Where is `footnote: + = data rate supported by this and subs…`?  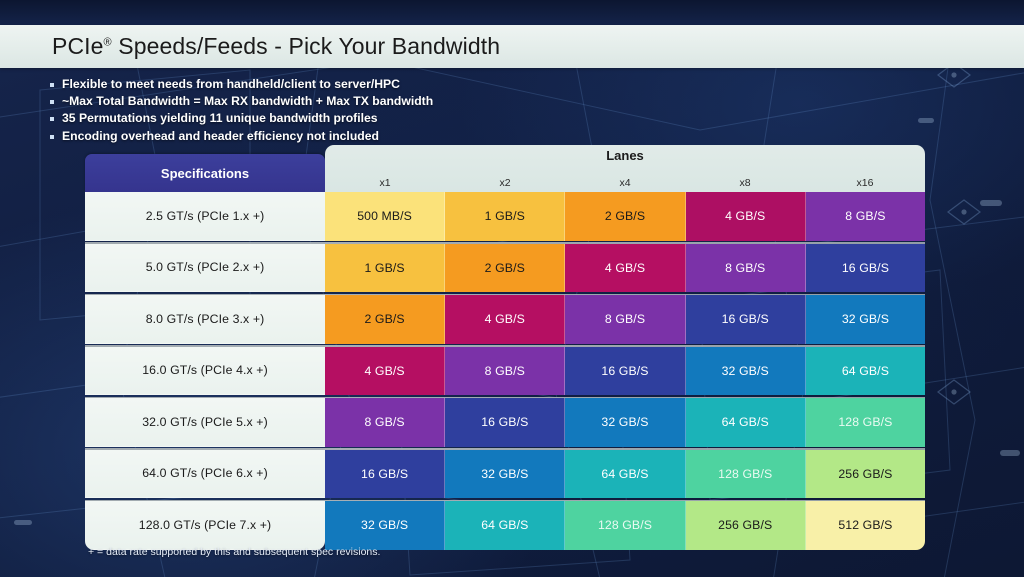
footnote: + = data rate supported by this and subs… is located at coordinates (234, 552).